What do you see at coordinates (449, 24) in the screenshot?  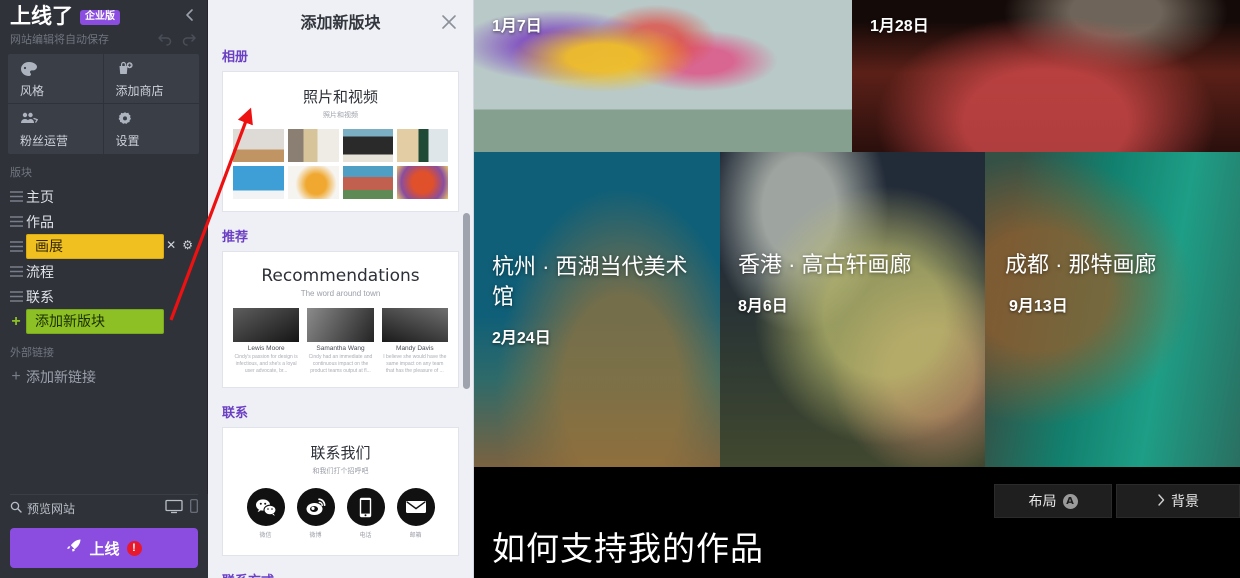 I see `close-icon` at bounding box center [449, 24].